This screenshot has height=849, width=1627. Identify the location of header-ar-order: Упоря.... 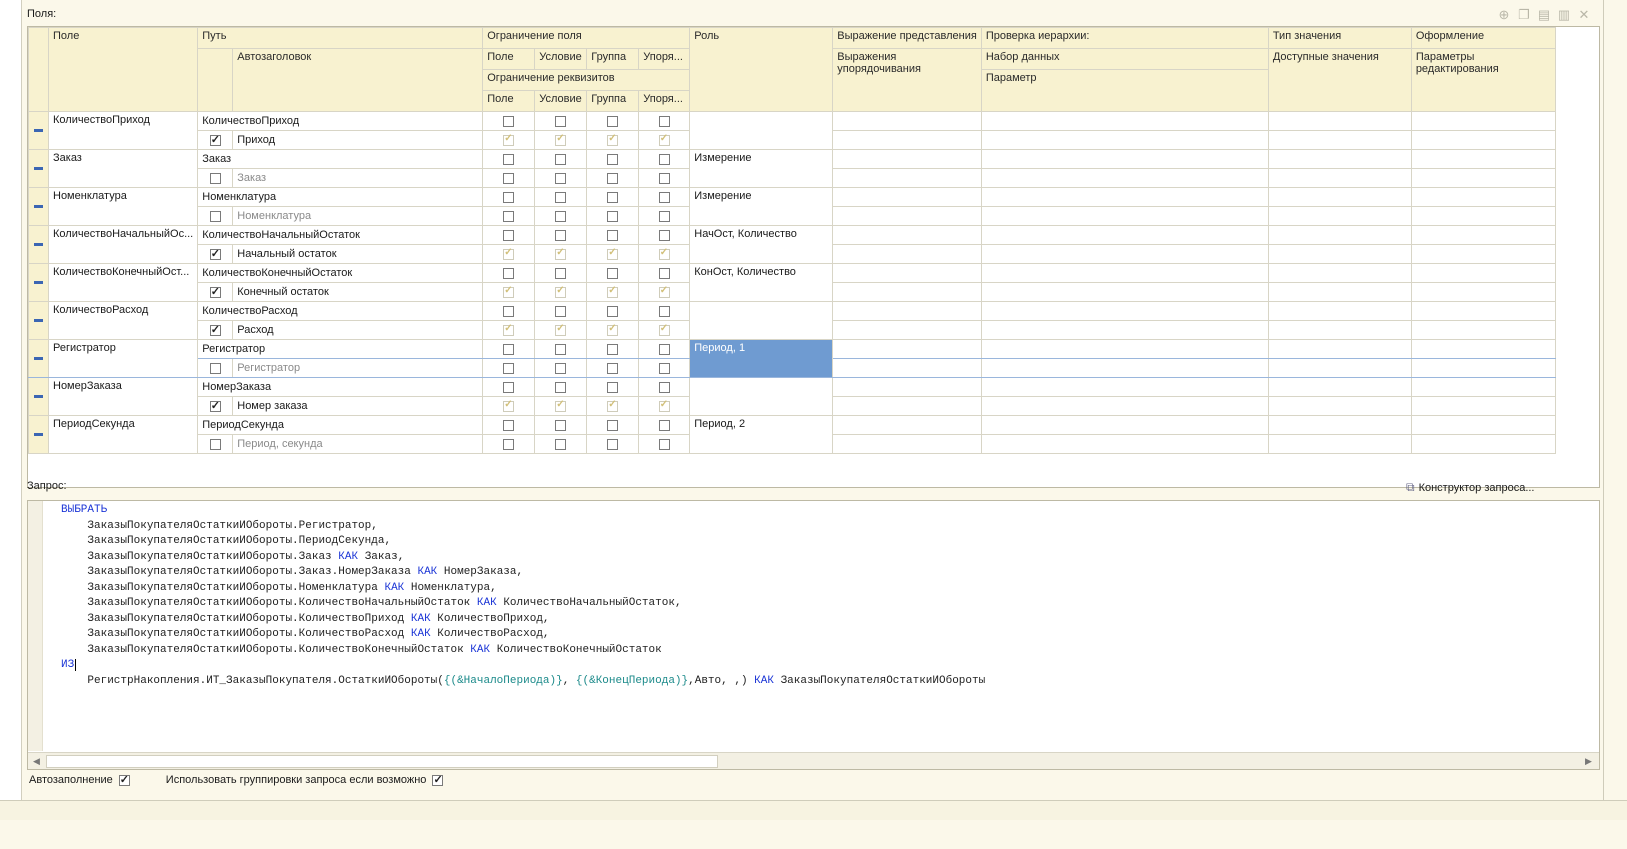
(664, 101).